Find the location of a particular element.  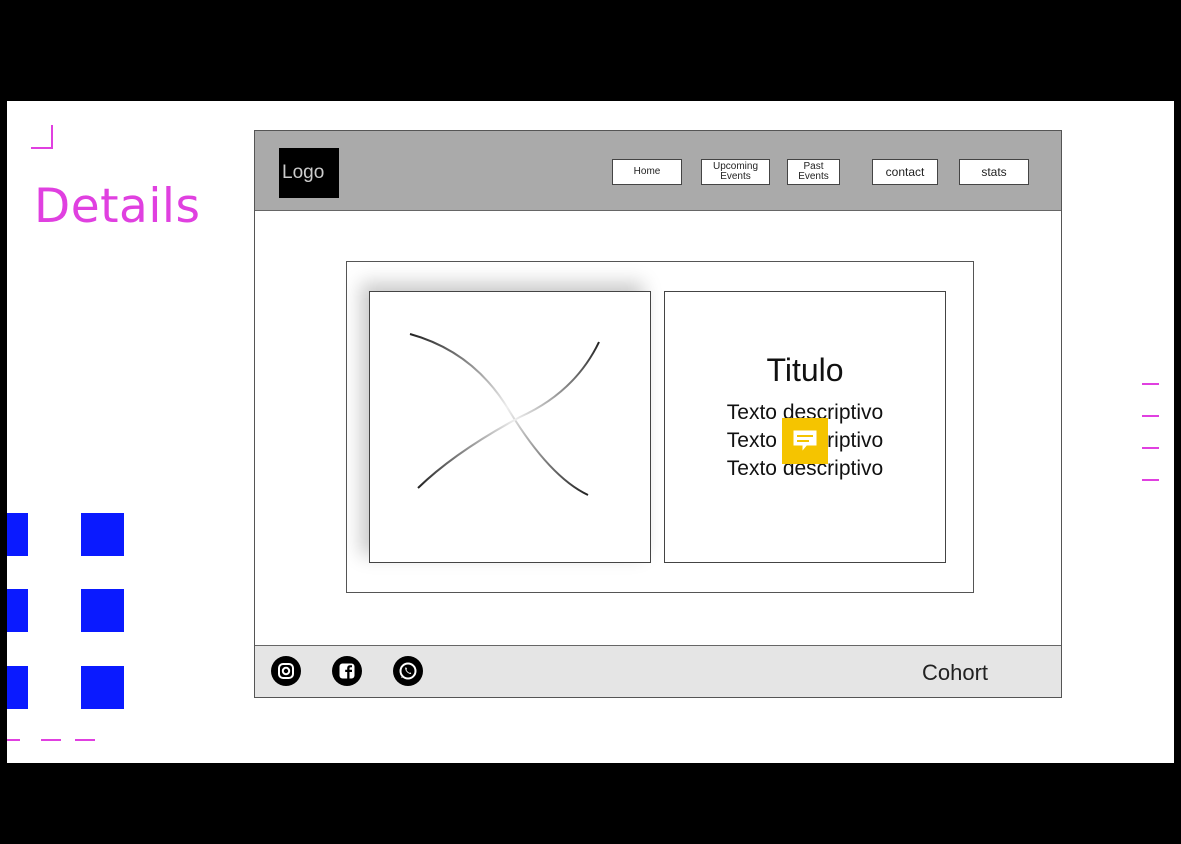

whatsapp-icon is located at coordinates (408, 671).